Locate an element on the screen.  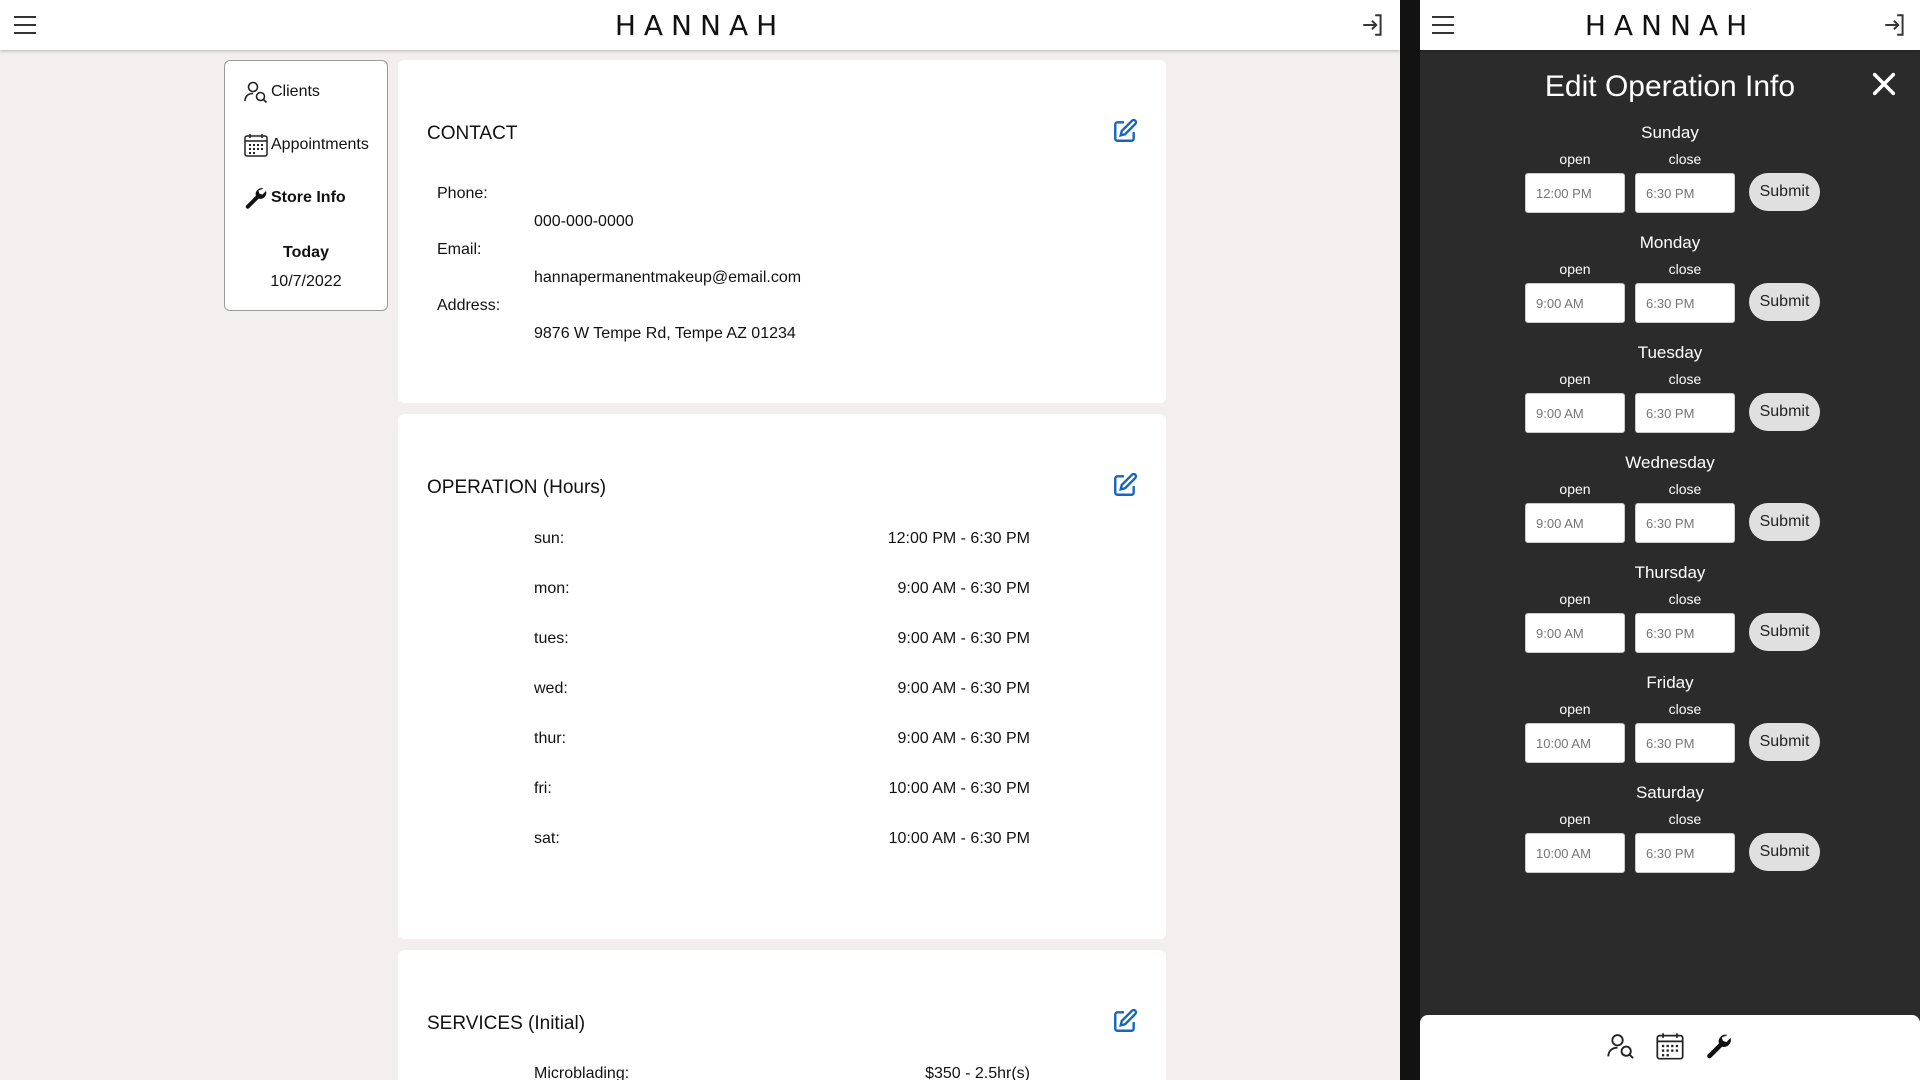
phone-value: 000-000-0000 is located at coordinates (584, 221).